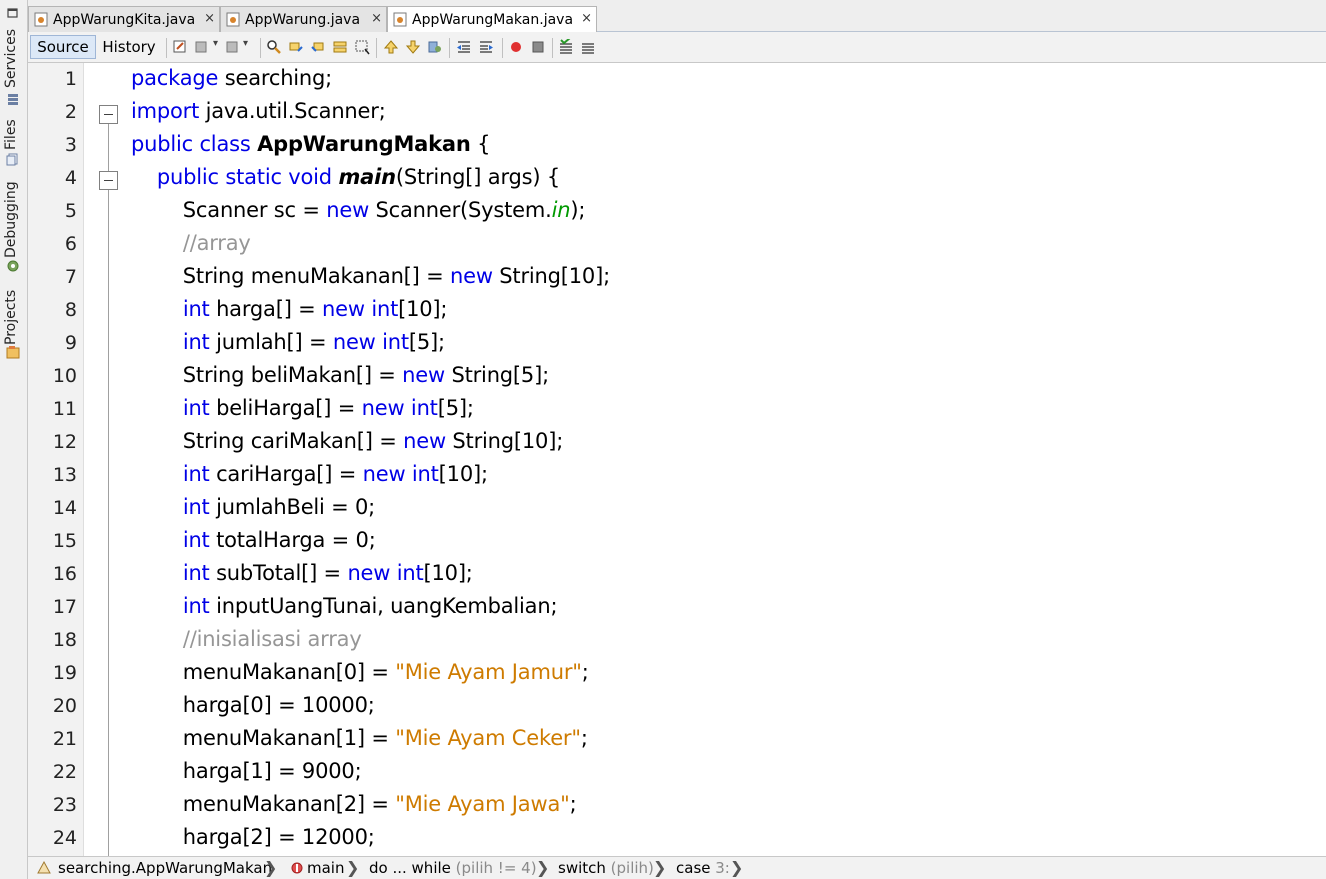 The width and height of the screenshot is (1326, 879). What do you see at coordinates (358, 210) in the screenshot?
I see `code-line: Scanner sc = new Scanner(System.in);` at bounding box center [358, 210].